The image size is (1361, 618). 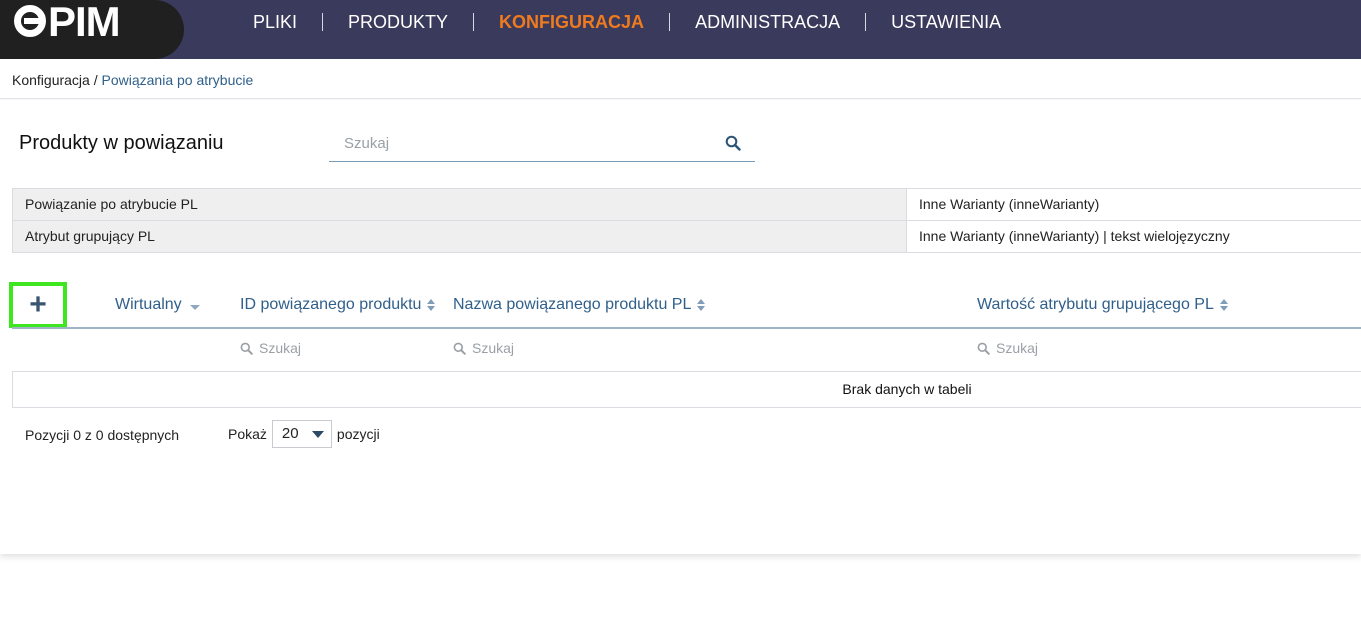 I want to click on show-label: Pokaż, so click(x=247, y=434).